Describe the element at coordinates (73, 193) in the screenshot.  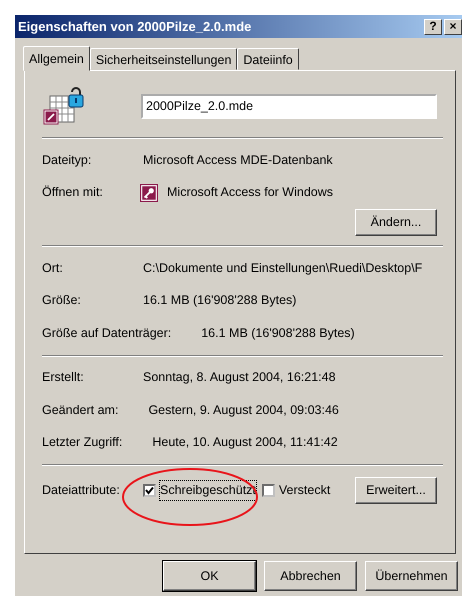
I see `field-label: Öffnen mit:` at that location.